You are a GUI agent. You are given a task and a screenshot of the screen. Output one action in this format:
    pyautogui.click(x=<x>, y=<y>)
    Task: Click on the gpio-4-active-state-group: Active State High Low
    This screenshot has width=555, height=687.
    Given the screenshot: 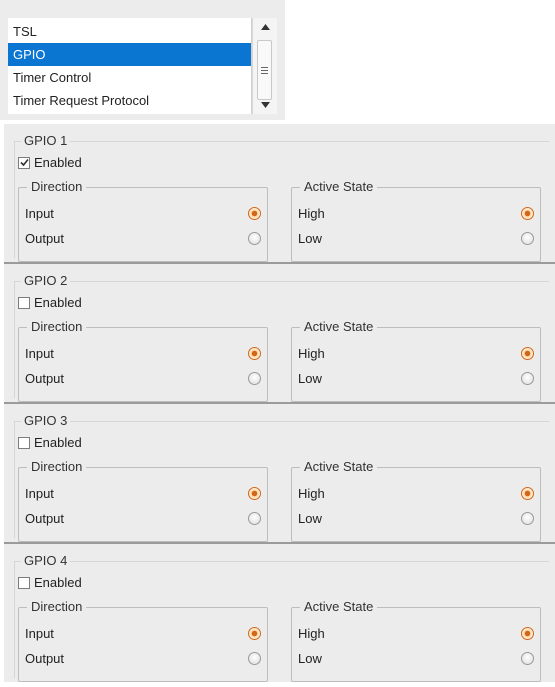 What is the action you would take?
    pyautogui.click(x=416, y=640)
    